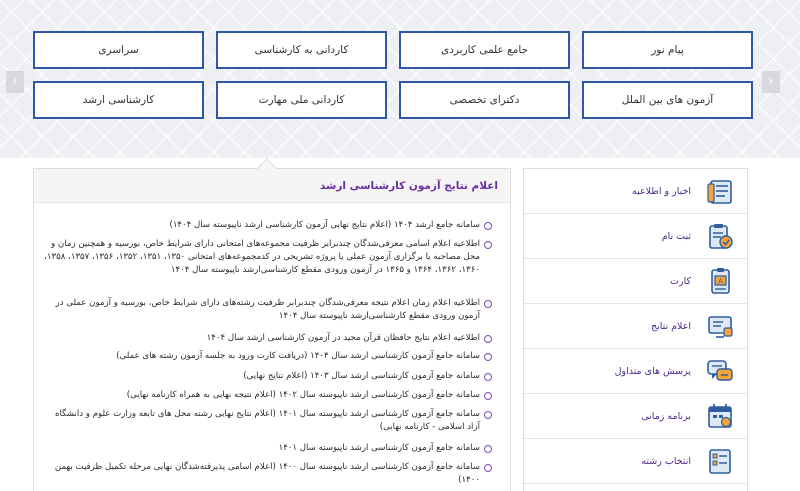  What do you see at coordinates (676, 236) in the screenshot?
I see `sidebar-item-label: ثبت نام` at bounding box center [676, 236].